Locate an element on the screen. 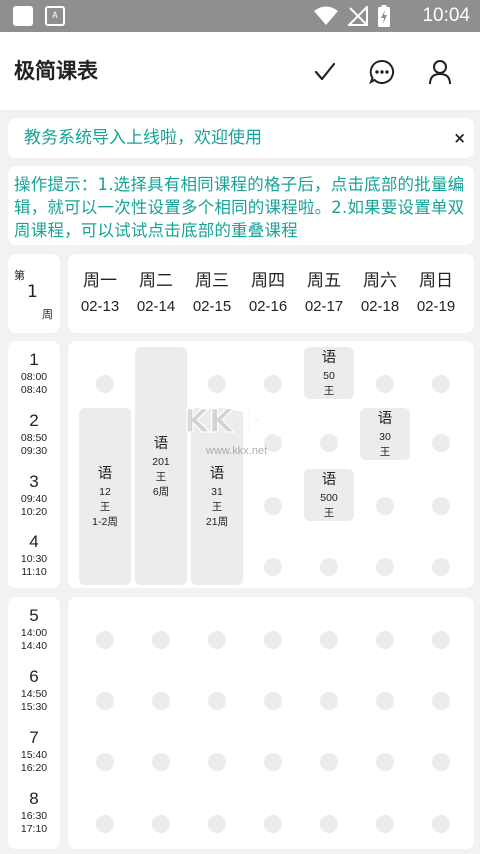  course-block: 语 201 王 6周 is located at coordinates (161, 466).